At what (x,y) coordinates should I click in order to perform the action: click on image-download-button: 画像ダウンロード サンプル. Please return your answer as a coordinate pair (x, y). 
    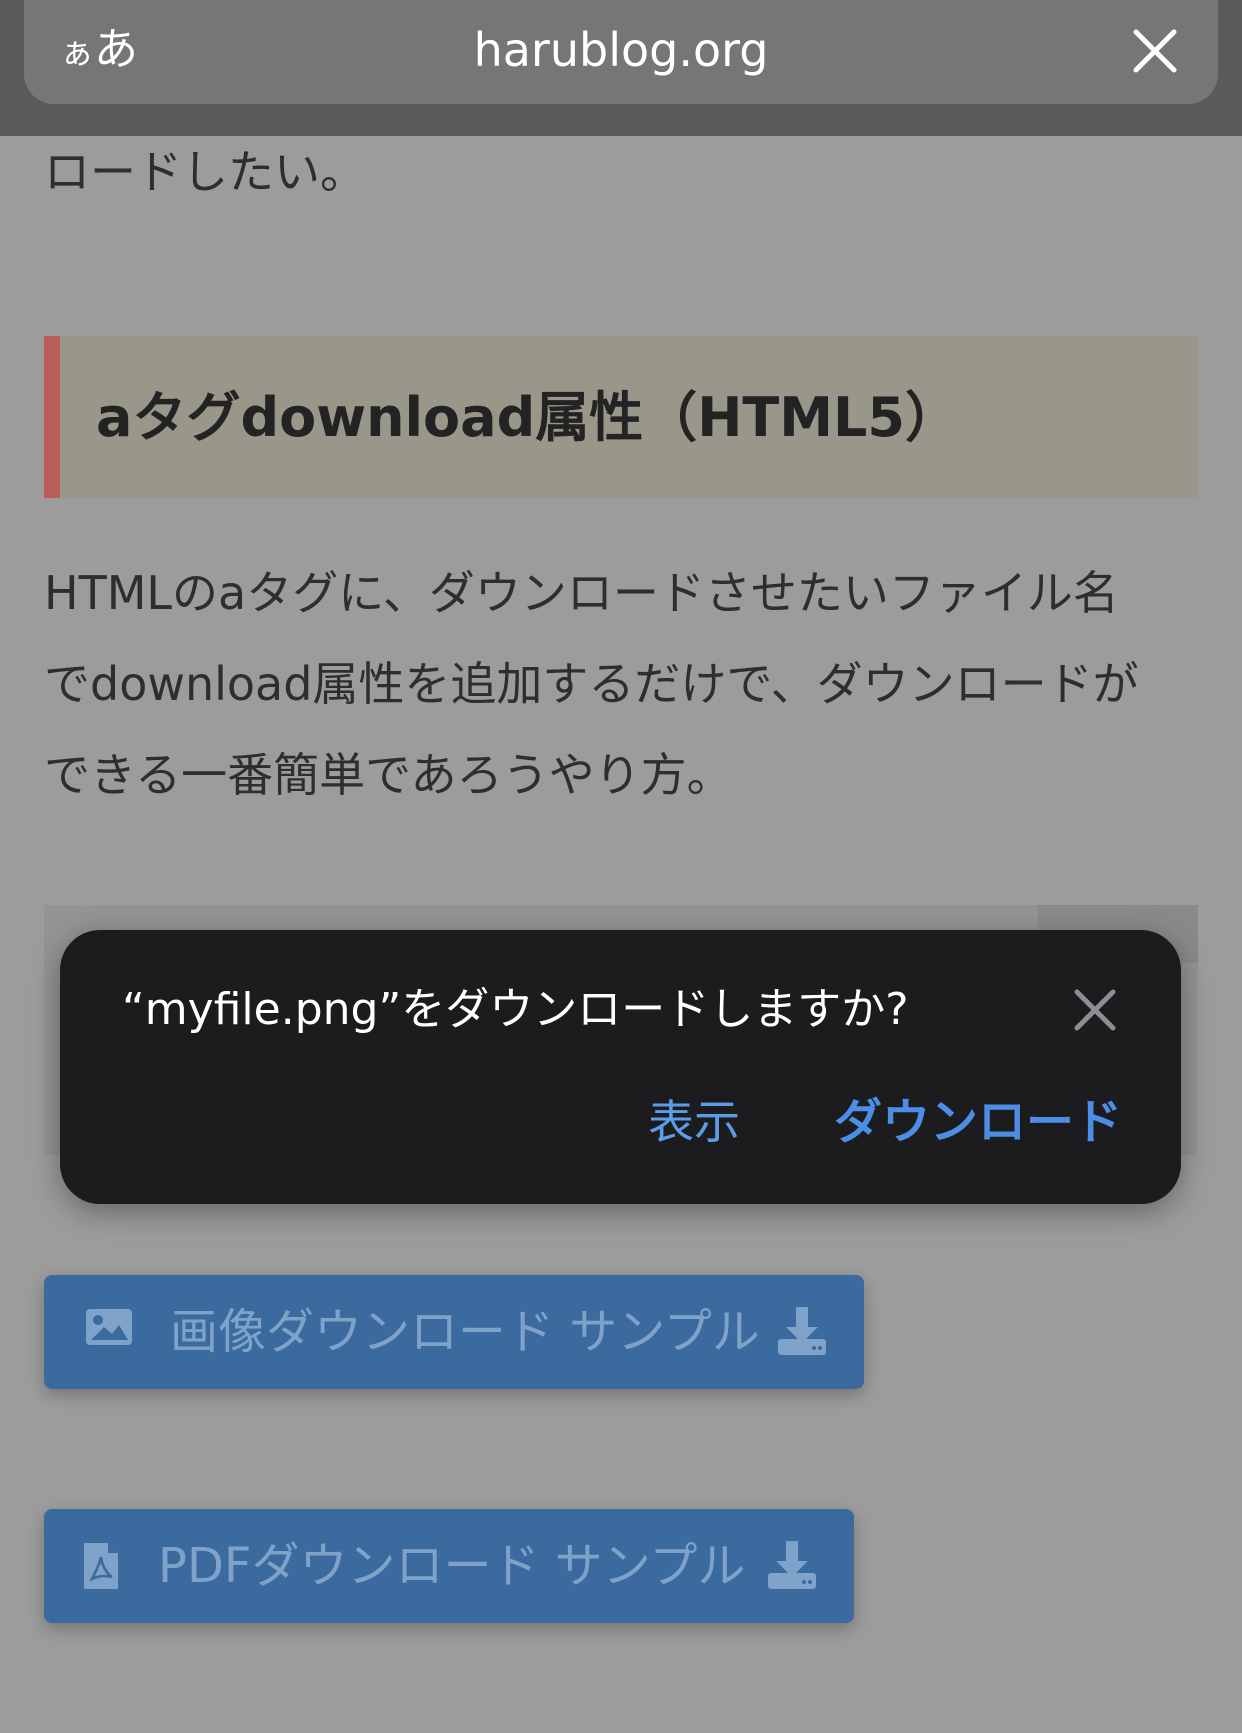
    Looking at the image, I should click on (454, 1332).